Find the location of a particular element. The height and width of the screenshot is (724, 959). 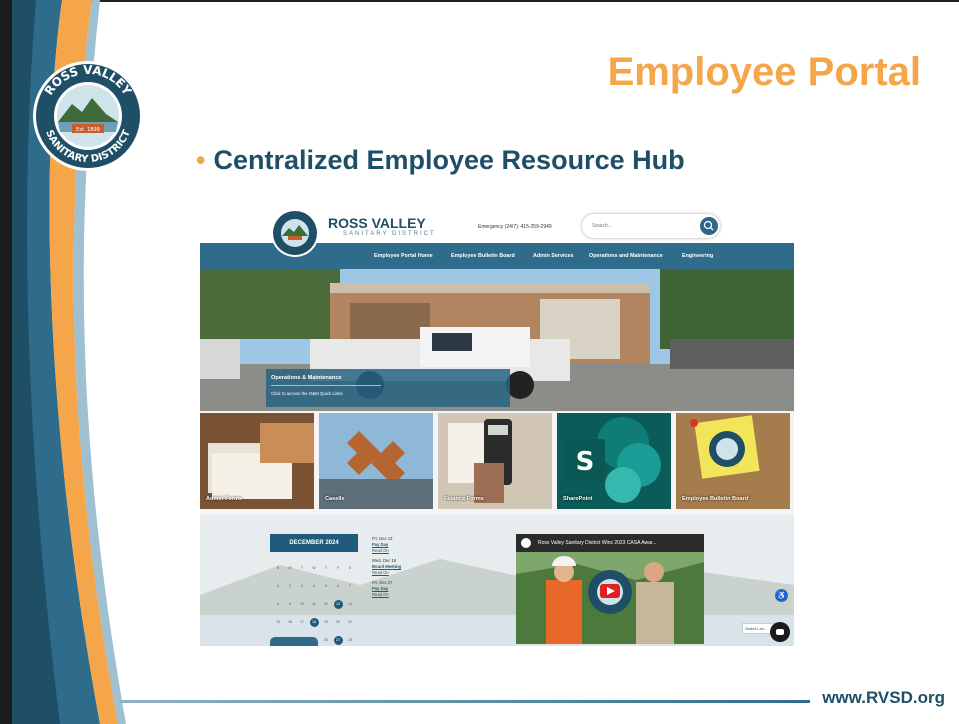

calendar-day: 20 is located at coordinates (338, 622).